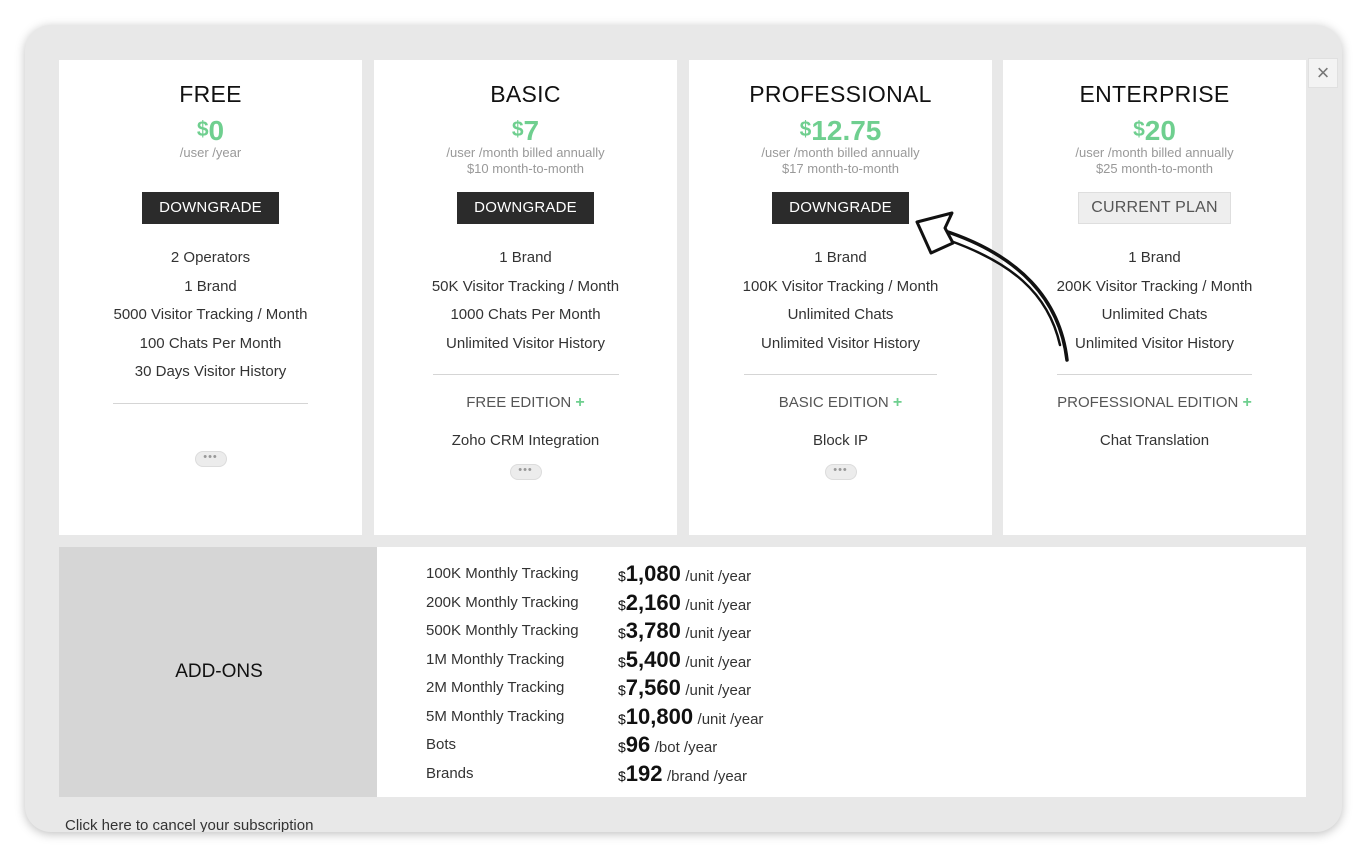  What do you see at coordinates (210, 343) in the screenshot?
I see `feature-item: 100 Chats Per Month` at bounding box center [210, 343].